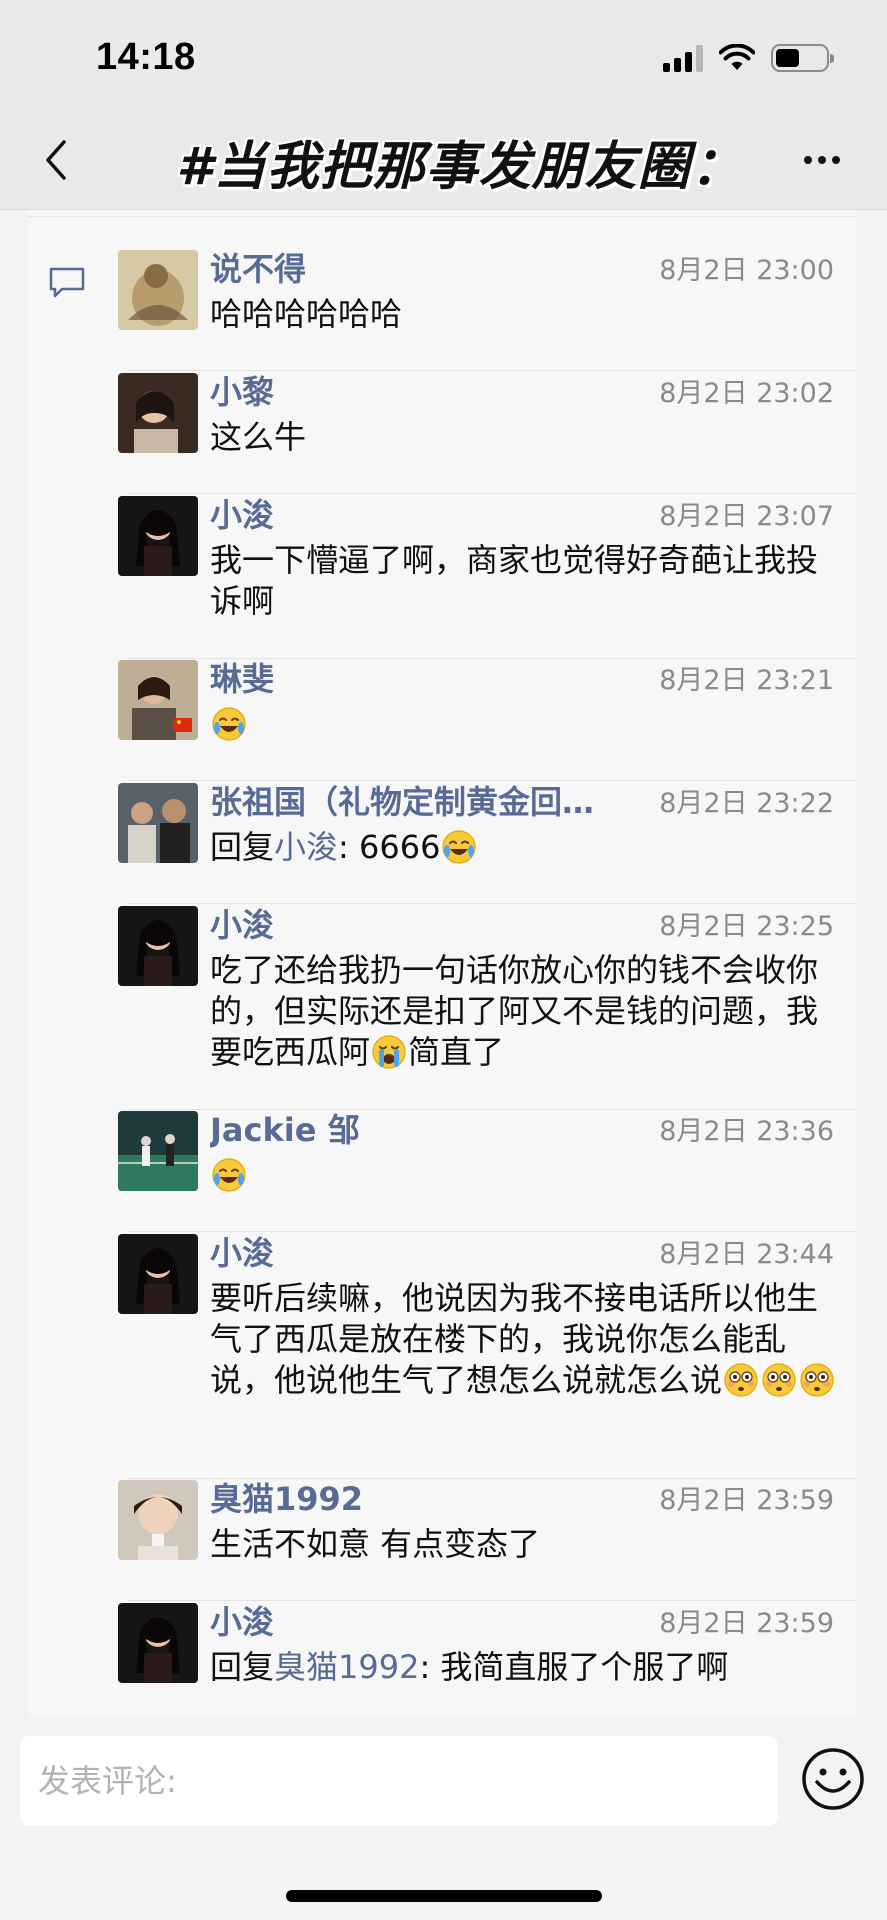  I want to click on back-button, so click(56, 160).